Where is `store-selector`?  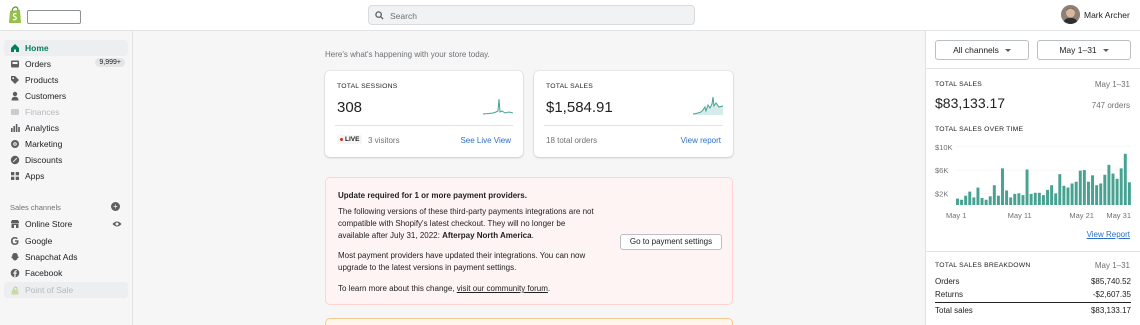 store-selector is located at coordinates (54, 17).